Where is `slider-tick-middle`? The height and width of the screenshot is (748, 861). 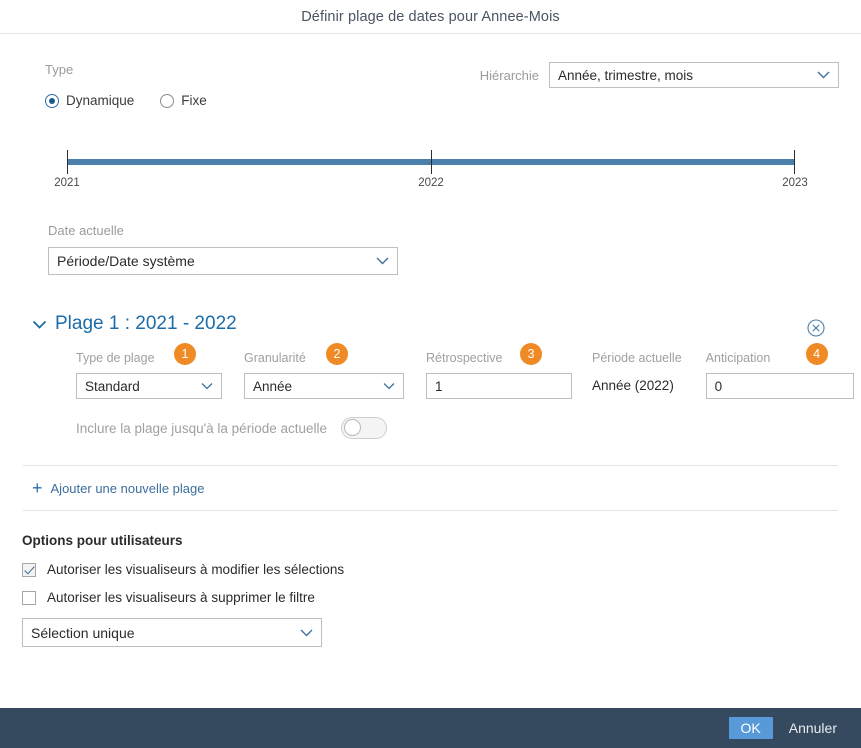
slider-tick-middle is located at coordinates (431, 162).